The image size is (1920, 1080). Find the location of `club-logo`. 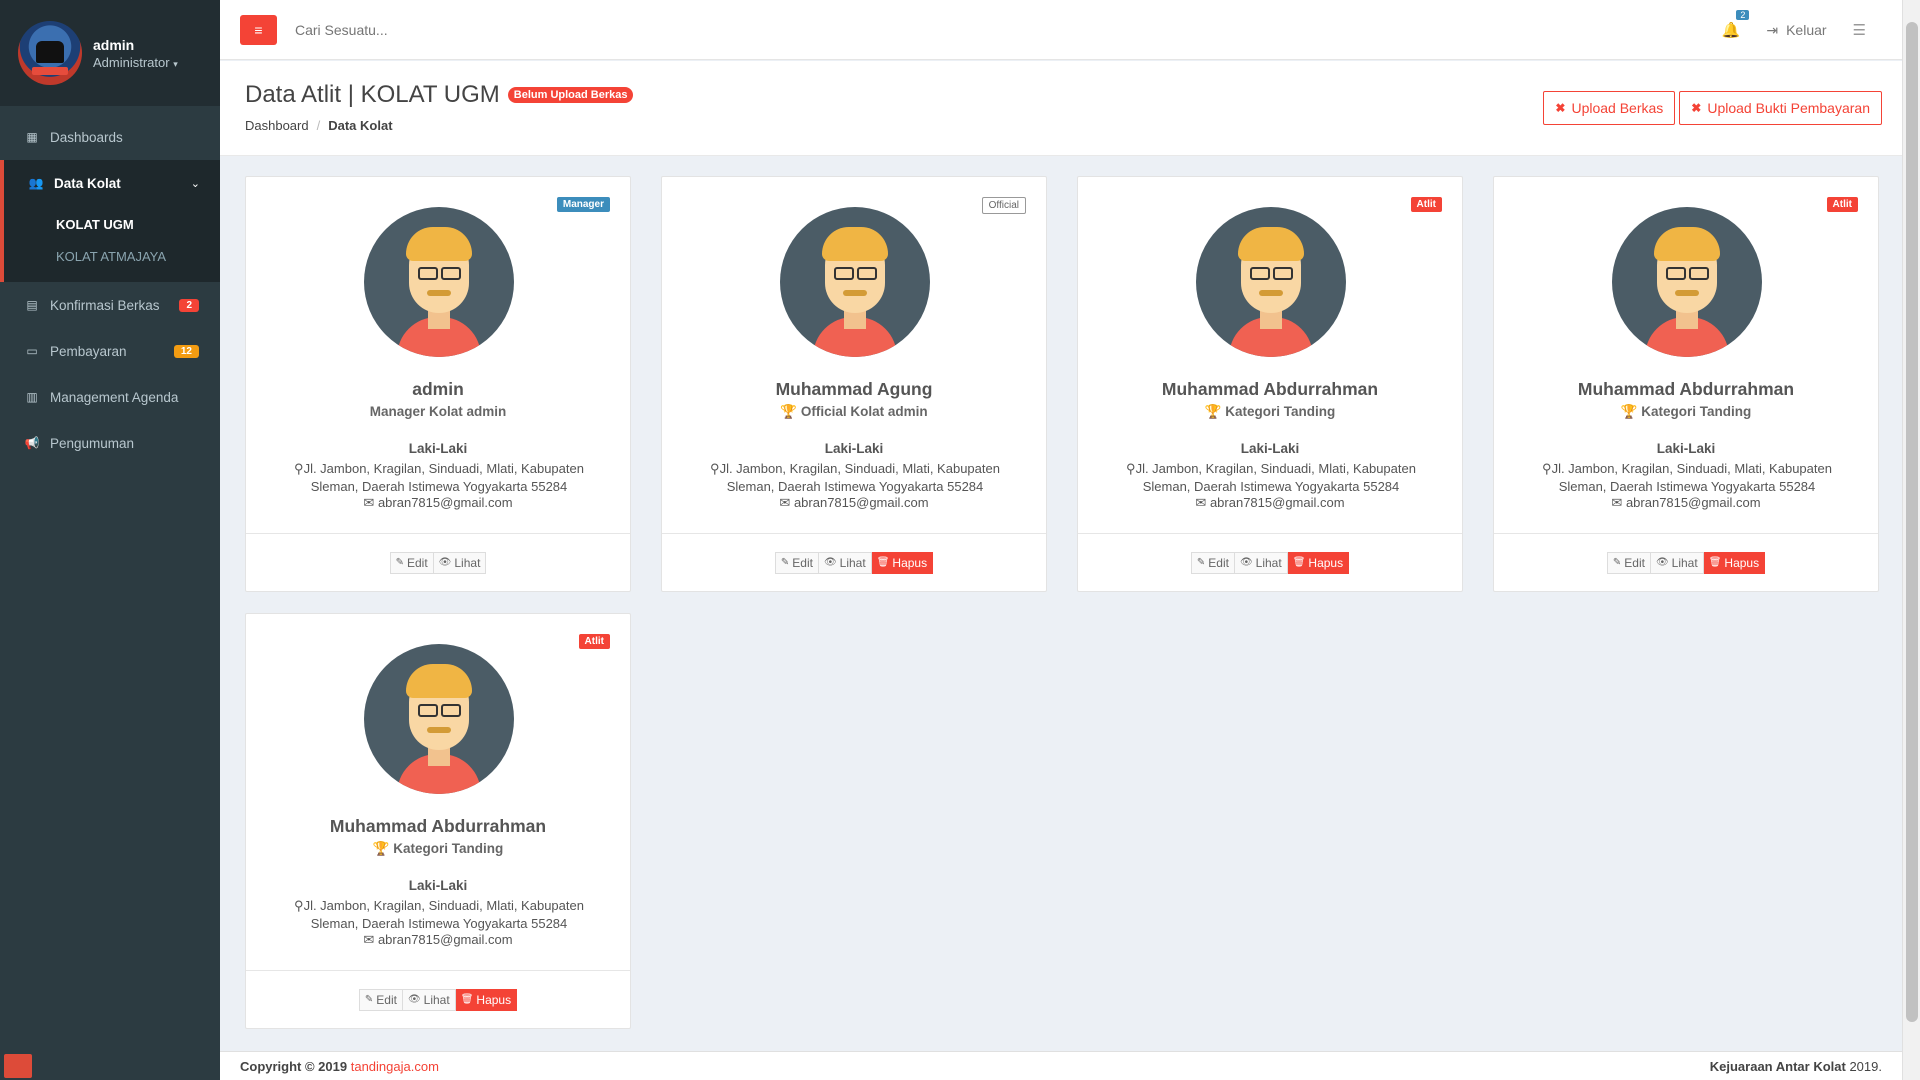

club-logo is located at coordinates (50, 53).